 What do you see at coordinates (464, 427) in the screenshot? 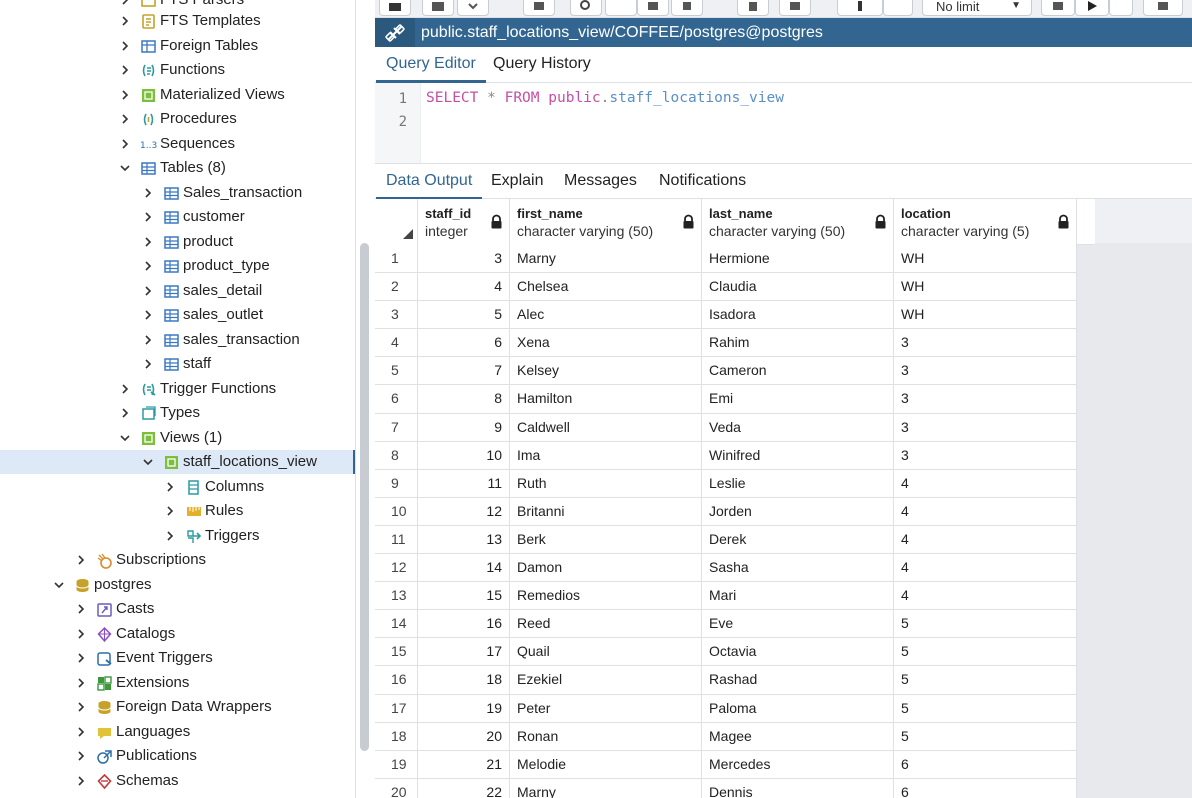
I see `data-cell: 9` at bounding box center [464, 427].